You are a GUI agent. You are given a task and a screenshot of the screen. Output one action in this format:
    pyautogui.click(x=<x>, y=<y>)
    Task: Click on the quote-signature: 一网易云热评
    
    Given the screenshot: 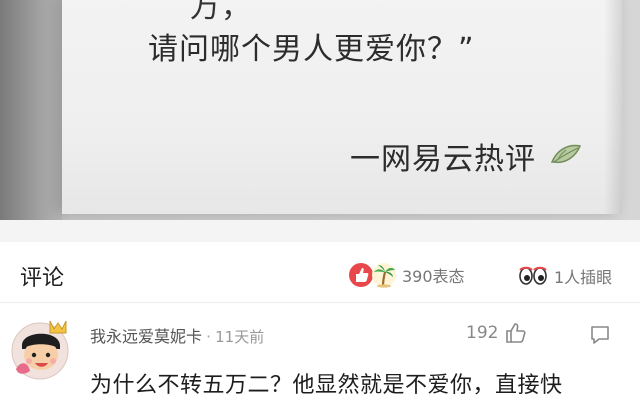 What is the action you would take?
    pyautogui.click(x=443, y=159)
    